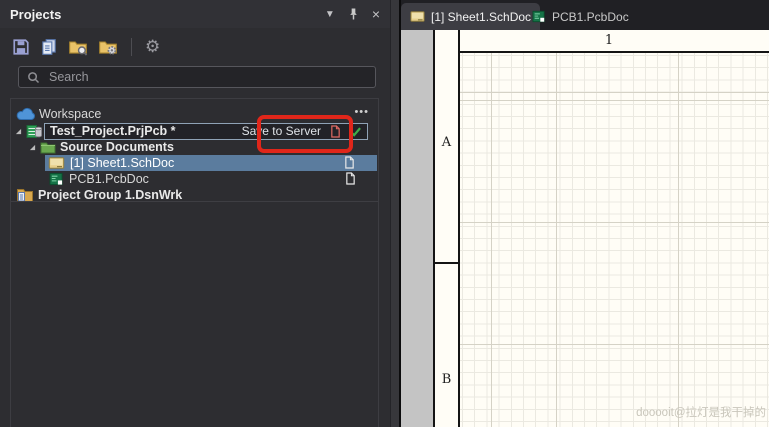 The image size is (769, 427). What do you see at coordinates (131, 47) in the screenshot?
I see `toolbar-separator` at bounding box center [131, 47].